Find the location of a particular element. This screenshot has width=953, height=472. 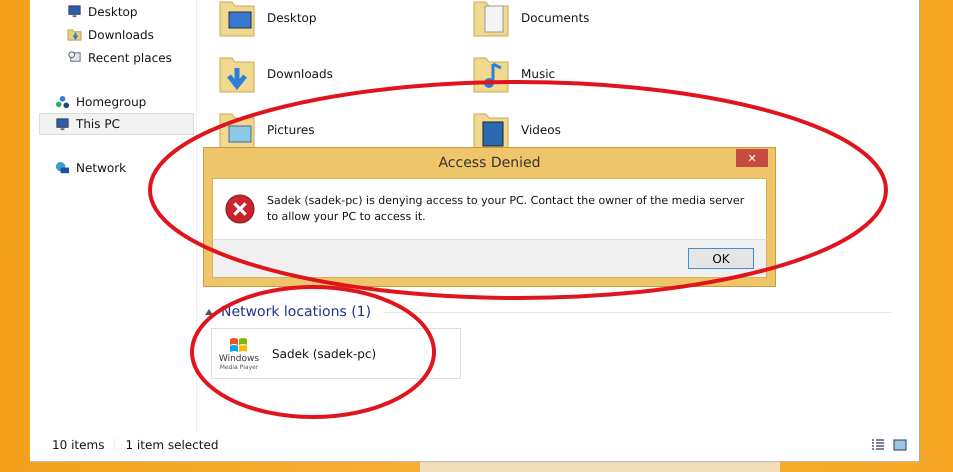

dialog-title: Access Denied is located at coordinates (489, 163).